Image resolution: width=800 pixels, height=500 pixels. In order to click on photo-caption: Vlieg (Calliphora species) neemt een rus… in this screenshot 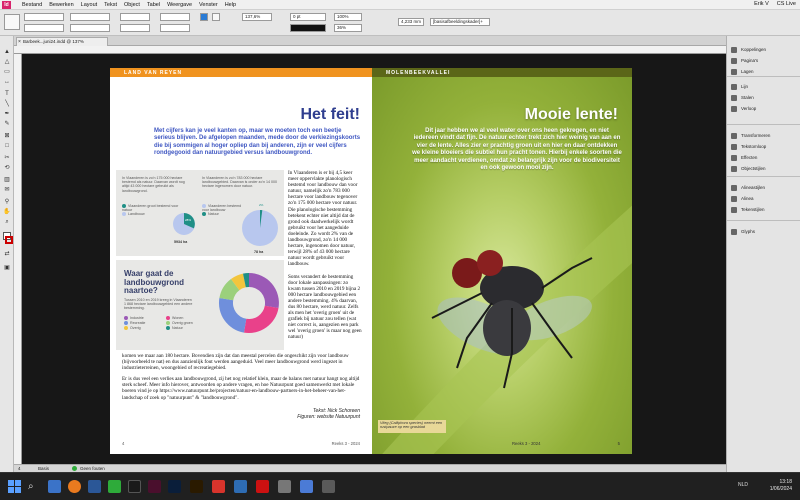, I will do `click(412, 426)`.